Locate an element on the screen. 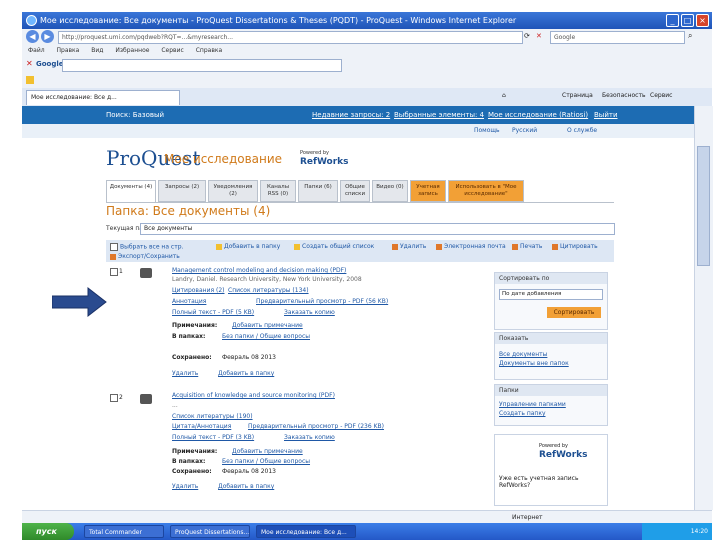  create-folder-link: Создать папку is located at coordinates (522, 413).